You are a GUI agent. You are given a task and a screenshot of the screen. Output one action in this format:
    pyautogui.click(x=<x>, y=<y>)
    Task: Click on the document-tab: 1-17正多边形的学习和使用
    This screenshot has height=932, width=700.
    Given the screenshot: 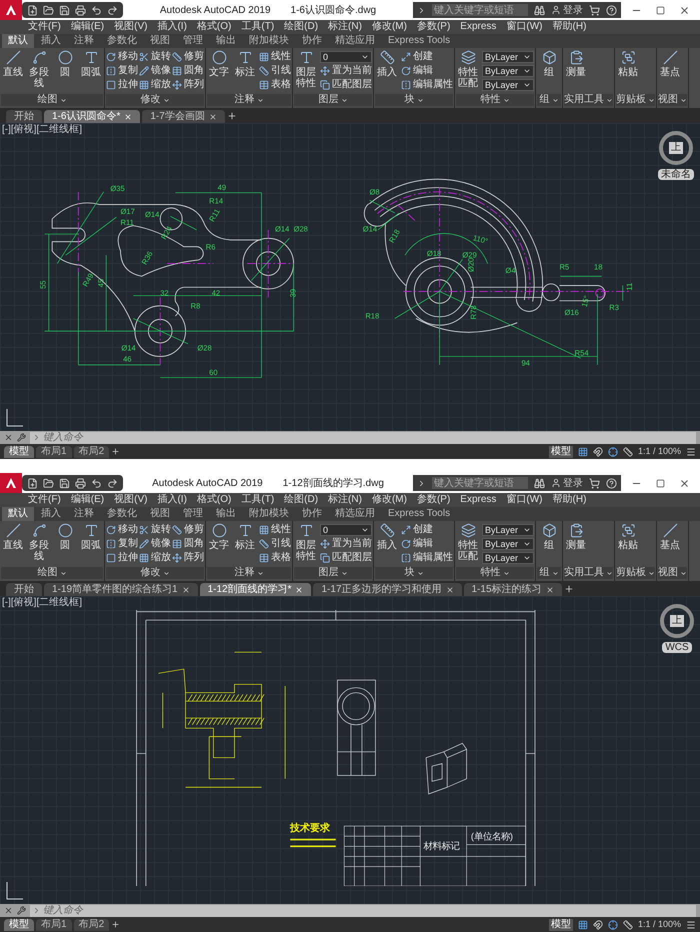 What is the action you would take?
    pyautogui.click(x=387, y=589)
    